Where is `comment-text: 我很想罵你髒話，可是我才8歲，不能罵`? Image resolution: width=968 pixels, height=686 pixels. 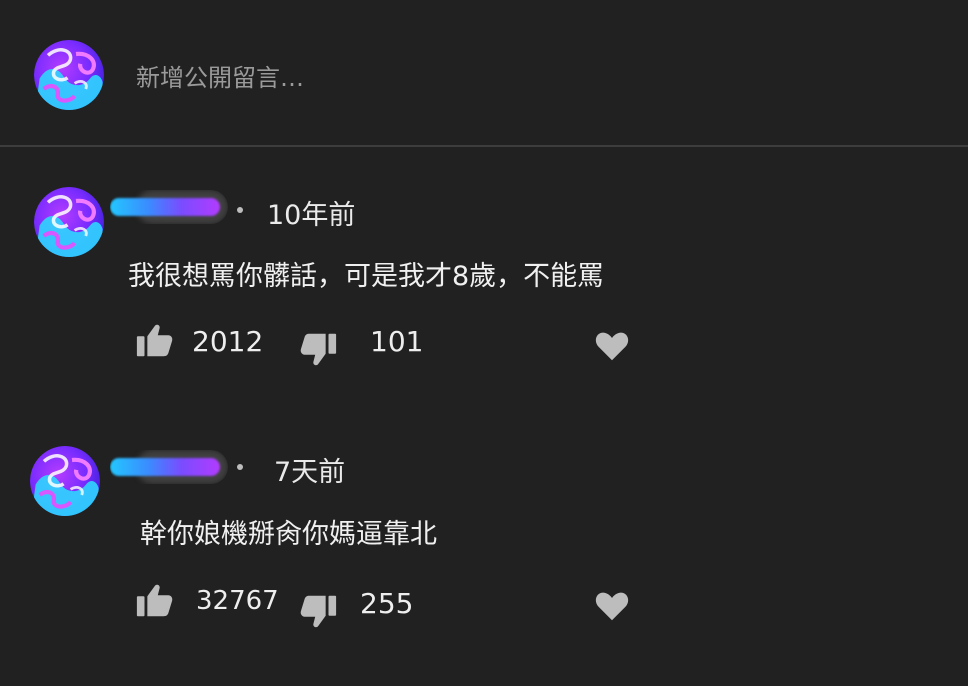 comment-text: 我很想罵你髒話，可是我才8歲，不能罵 is located at coordinates (366, 276).